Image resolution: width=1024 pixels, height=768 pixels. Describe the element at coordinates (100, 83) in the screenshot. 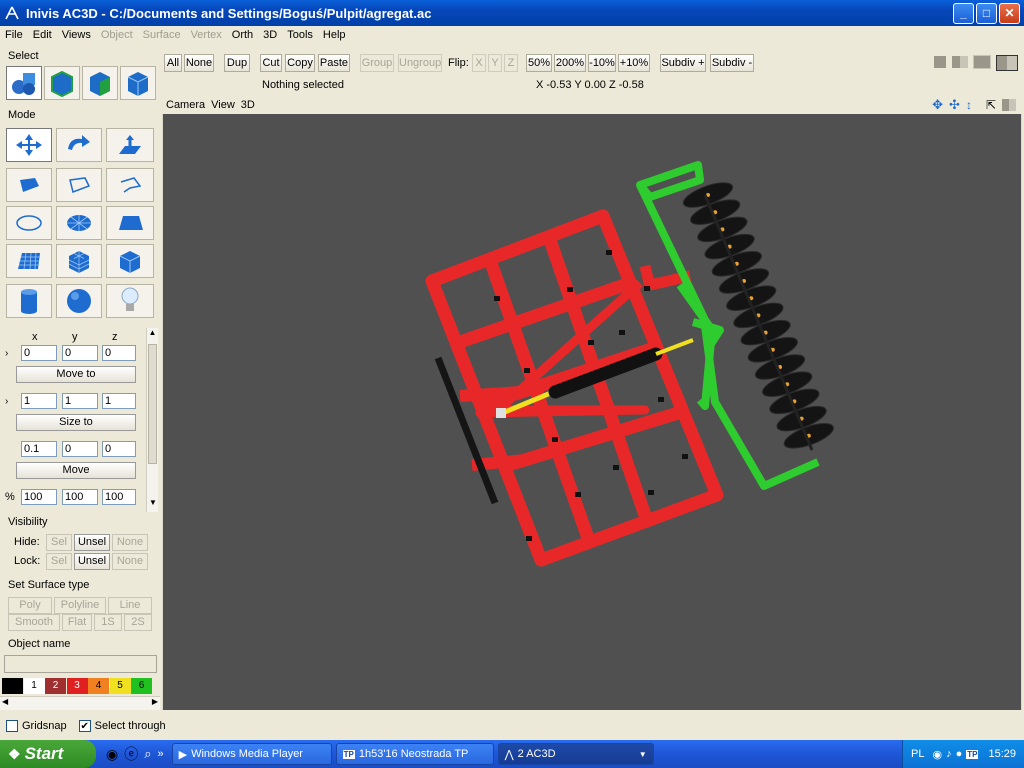

I see `select-surface-button` at that location.